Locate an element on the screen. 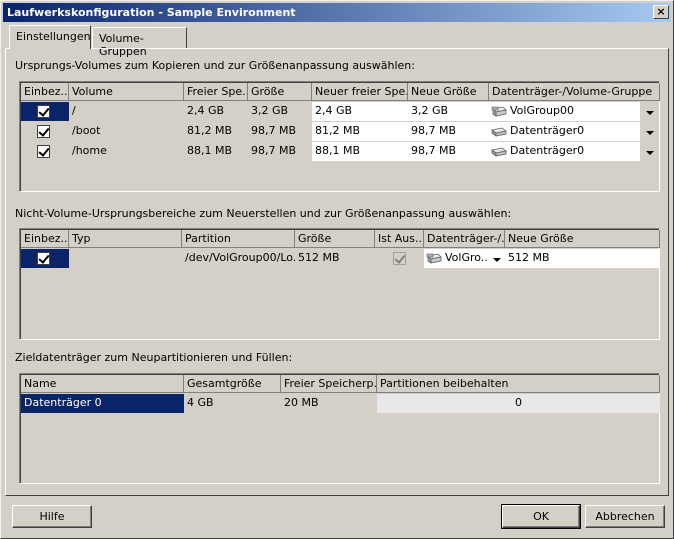 This screenshot has width=674, height=539. is-active-checkbox is located at coordinates (399, 258).